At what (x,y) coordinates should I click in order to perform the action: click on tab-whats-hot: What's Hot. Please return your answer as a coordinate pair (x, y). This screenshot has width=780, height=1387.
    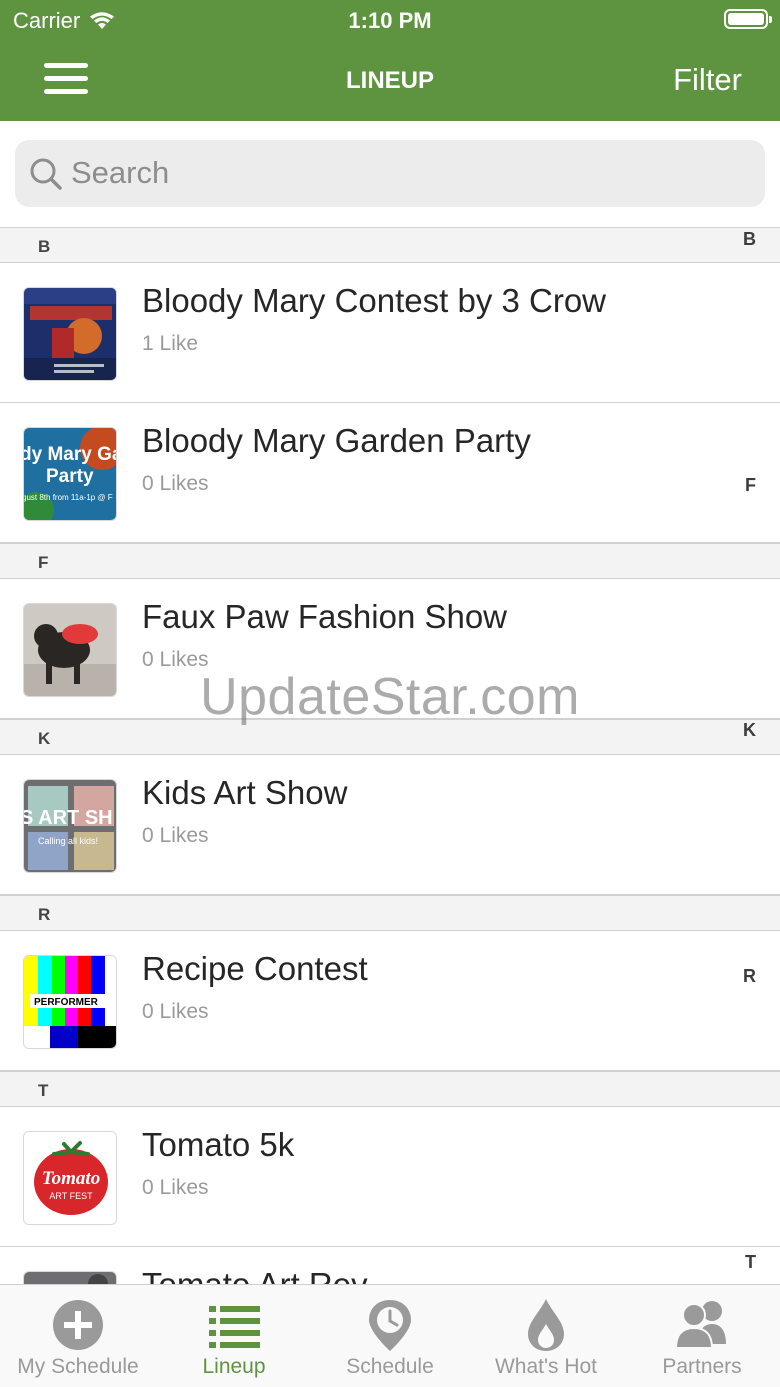
    Looking at the image, I should click on (546, 1336).